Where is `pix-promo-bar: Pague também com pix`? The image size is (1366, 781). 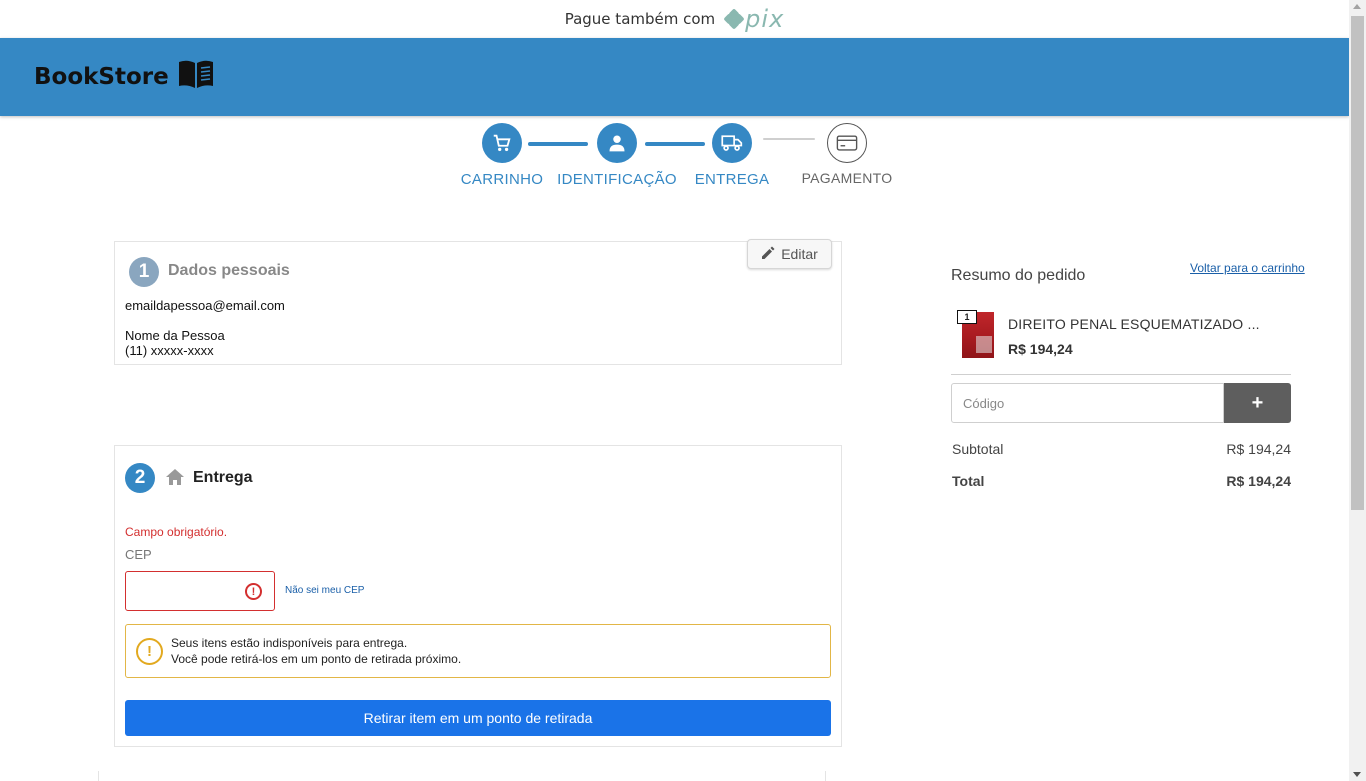
pix-promo-bar: Pague também com pix is located at coordinates (674, 19).